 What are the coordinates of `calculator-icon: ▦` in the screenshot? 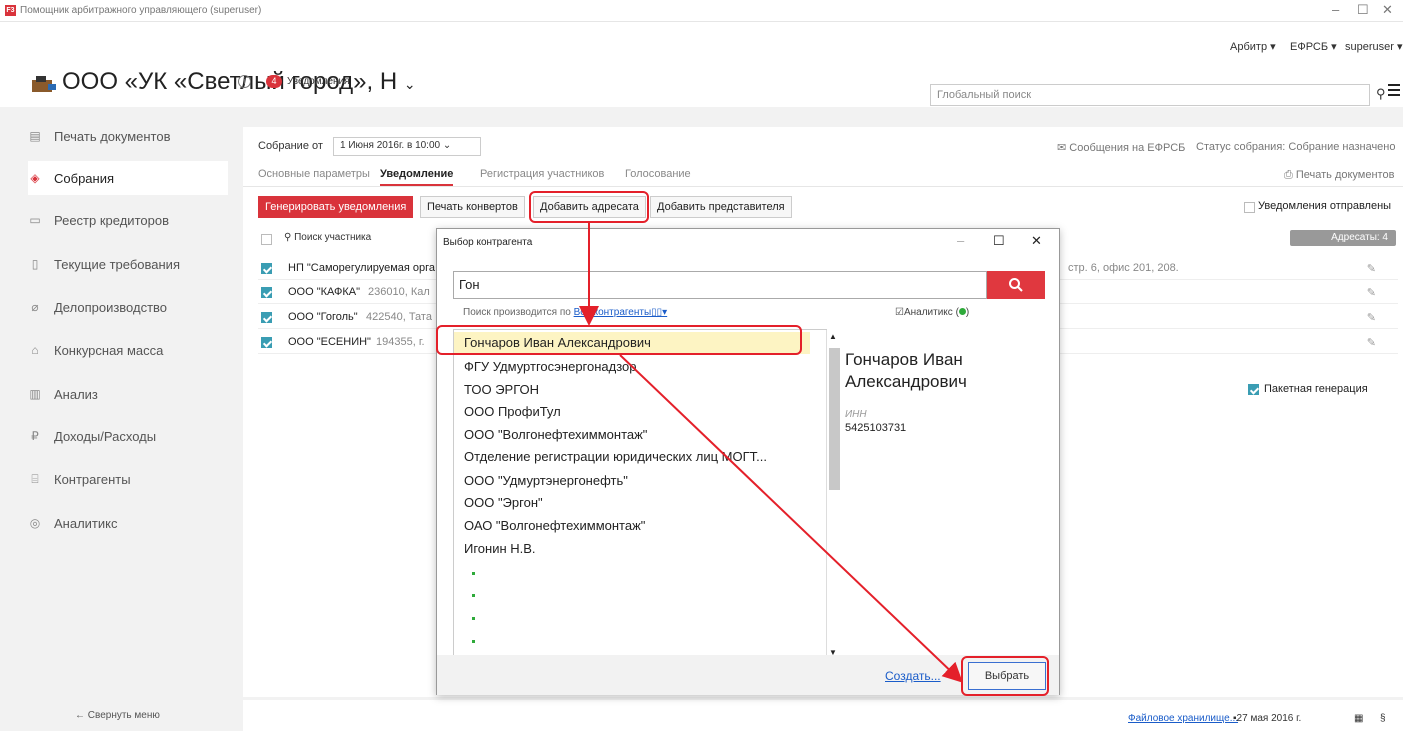 It's located at (1358, 718).